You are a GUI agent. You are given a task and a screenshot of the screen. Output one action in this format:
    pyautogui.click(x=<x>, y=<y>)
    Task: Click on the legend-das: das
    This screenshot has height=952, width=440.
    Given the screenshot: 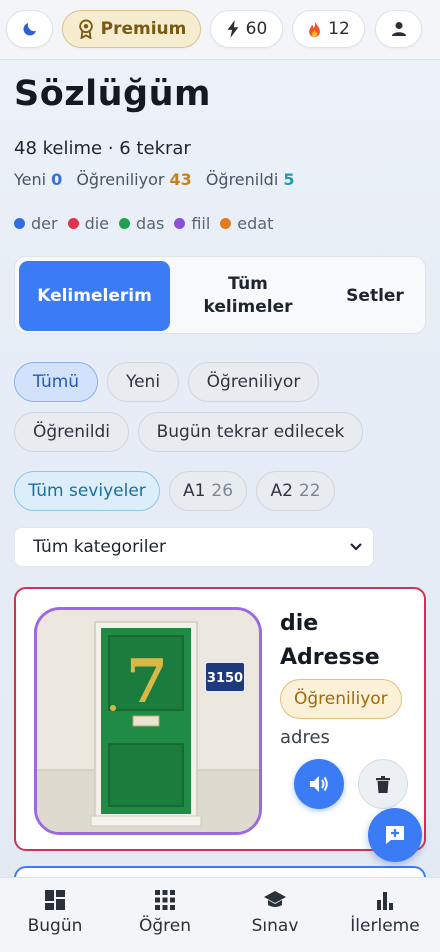 What is the action you would take?
    pyautogui.click(x=141, y=223)
    